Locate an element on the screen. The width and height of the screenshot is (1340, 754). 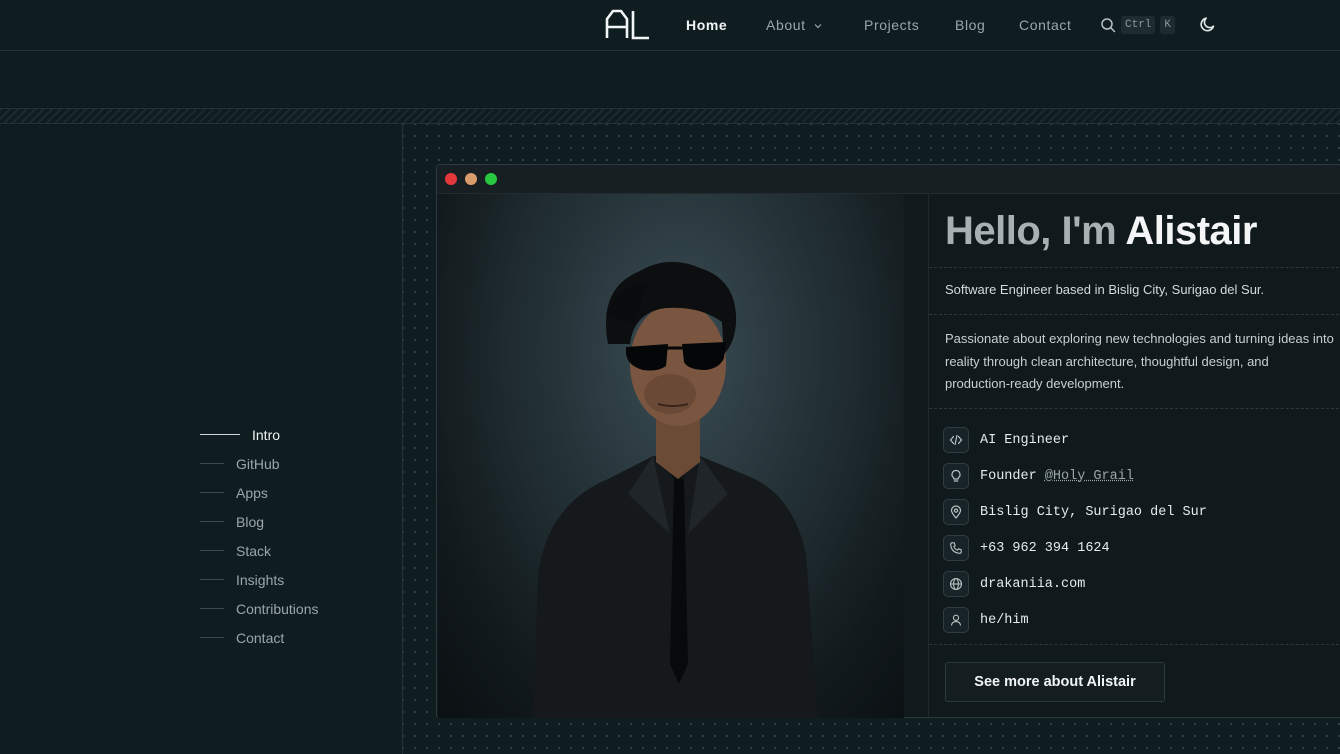
fact-phone: +63 962 394 1624 is located at coordinates (1075, 548).